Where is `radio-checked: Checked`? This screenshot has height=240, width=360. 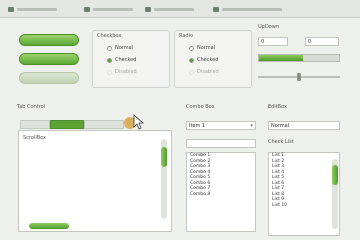
radio-checked: Checked is located at coordinates (203, 60).